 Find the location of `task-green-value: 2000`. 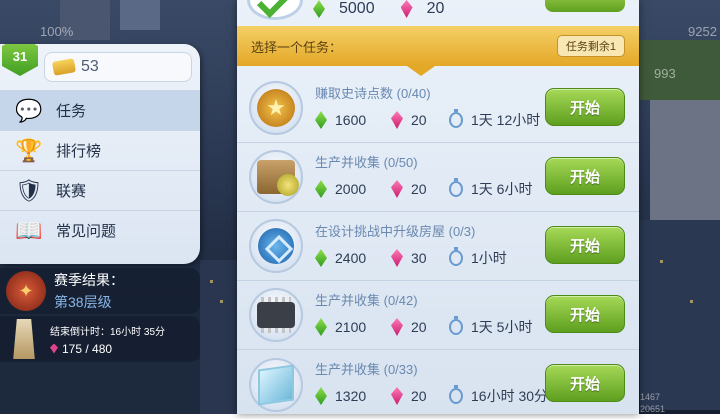

task-green-value: 2000 is located at coordinates (351, 189).